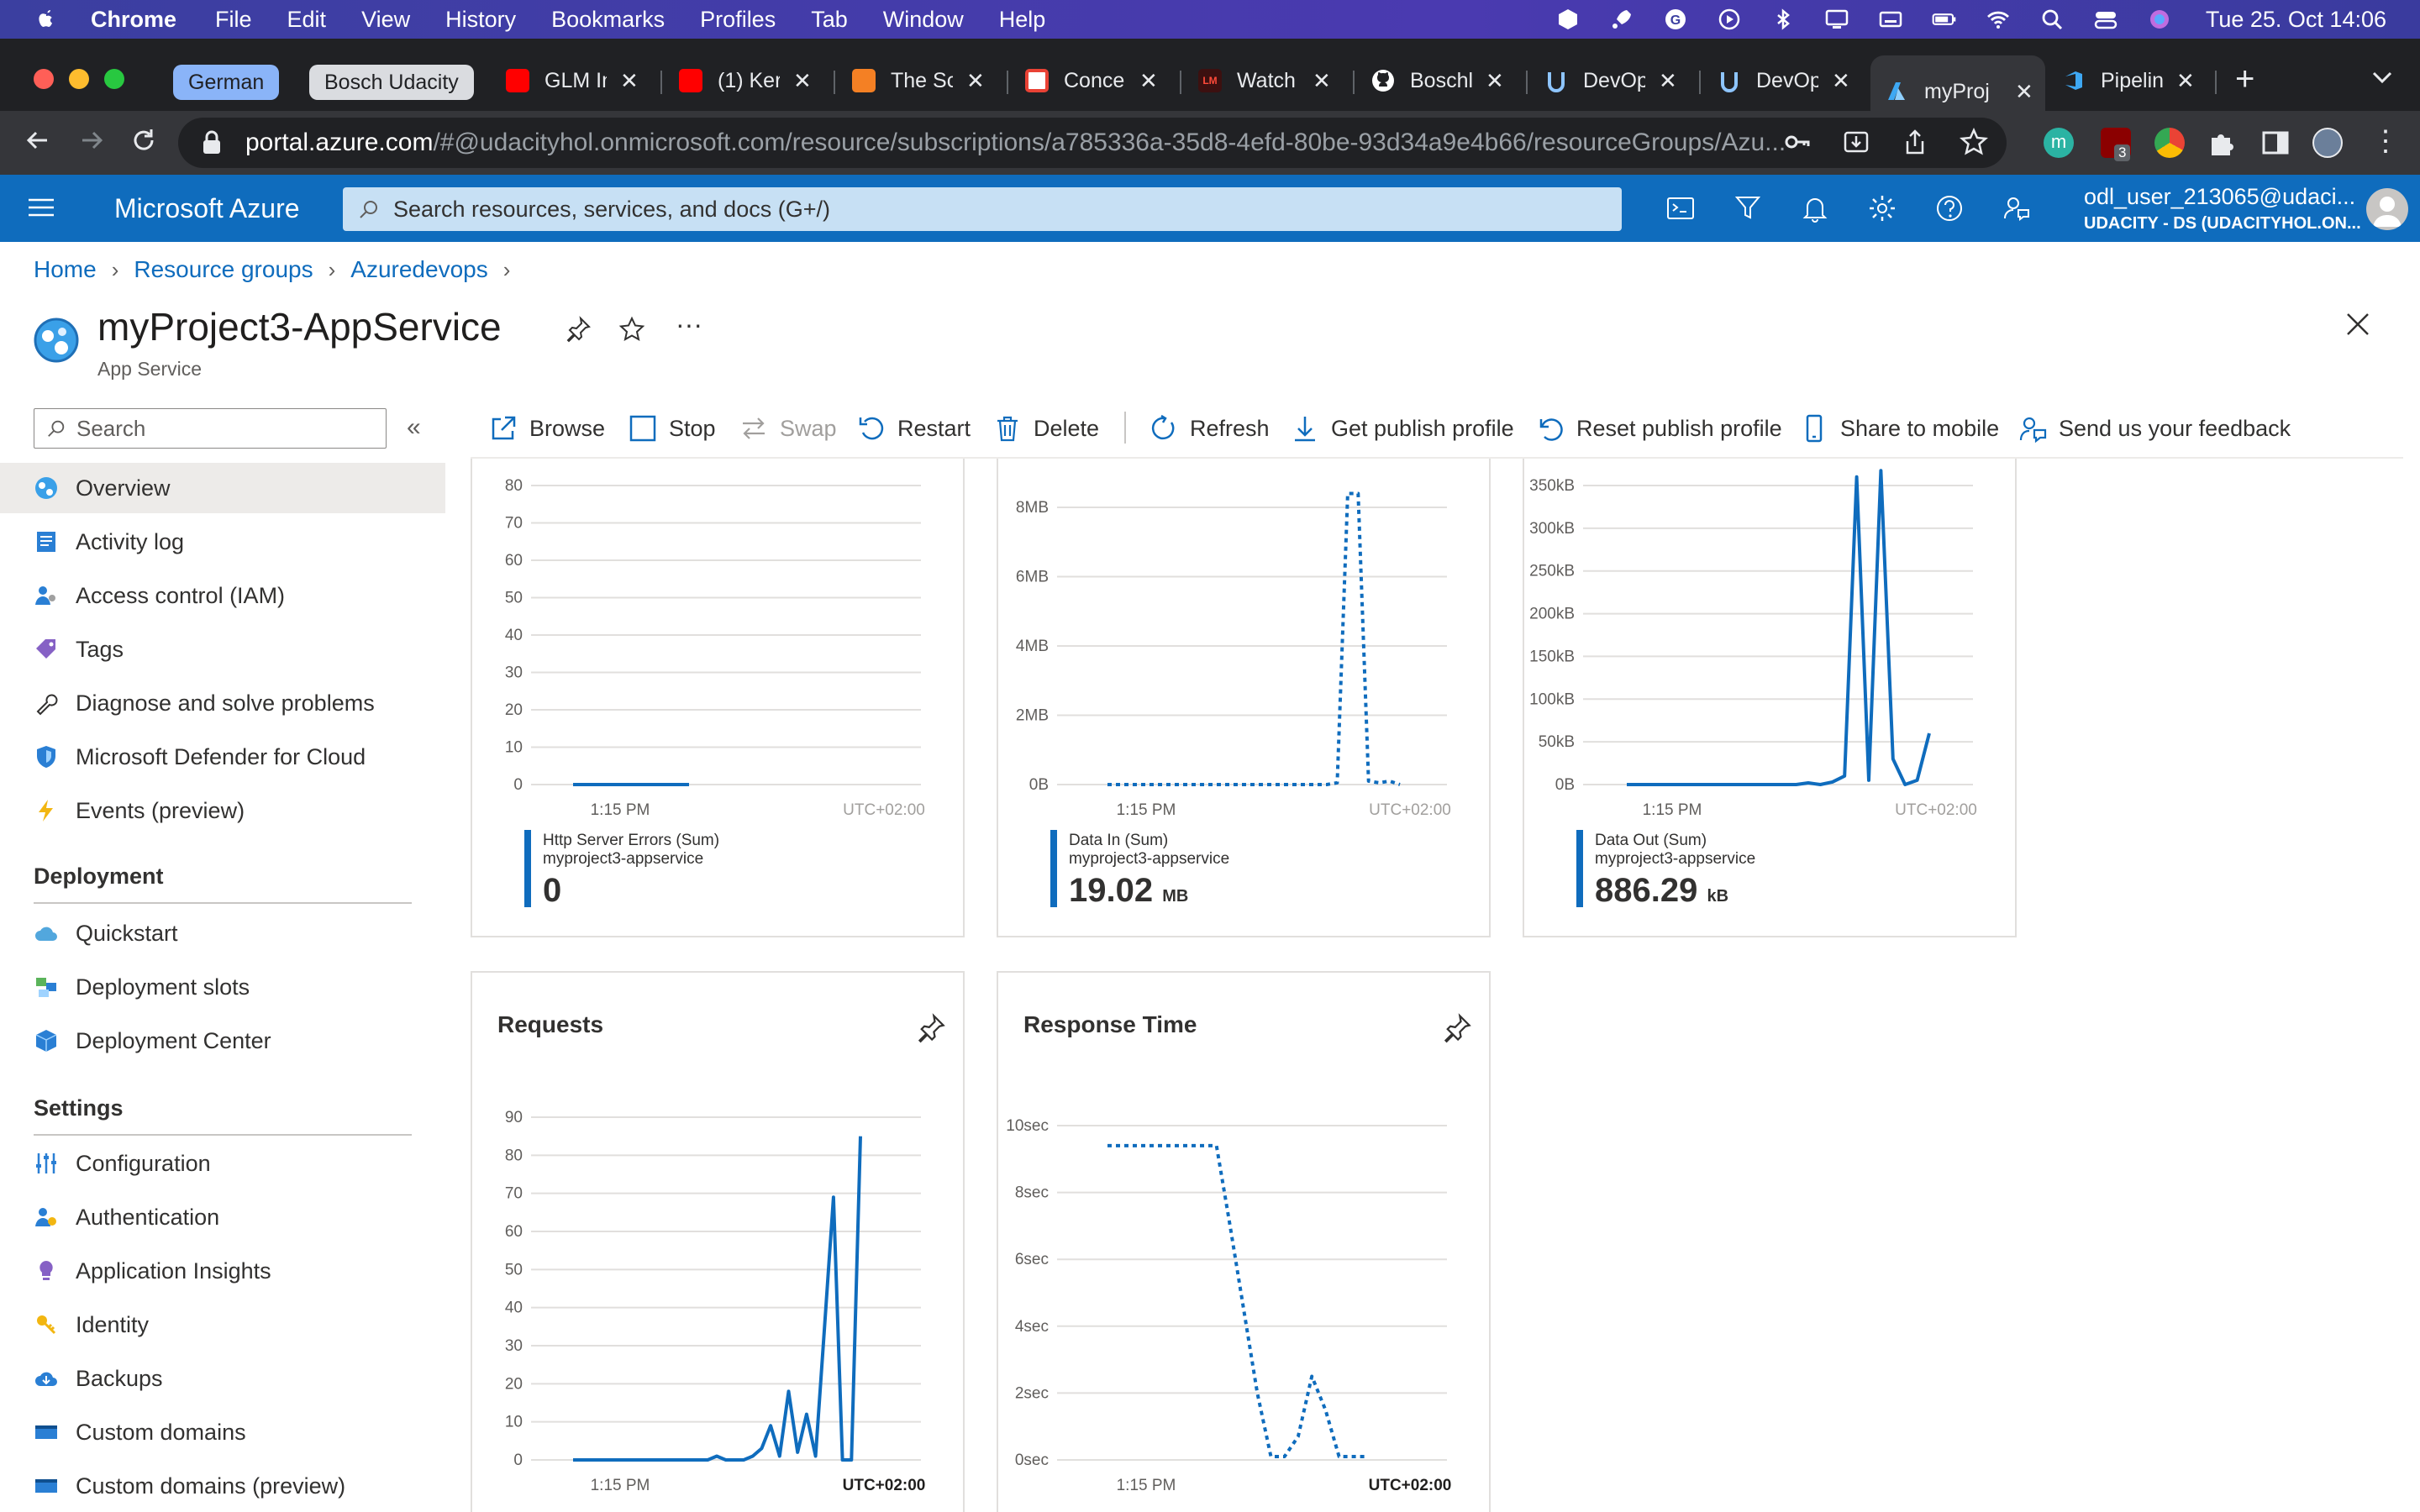  Describe the element at coordinates (223, 1378) in the screenshot. I see `sidebar-item-backups: Backups` at that location.